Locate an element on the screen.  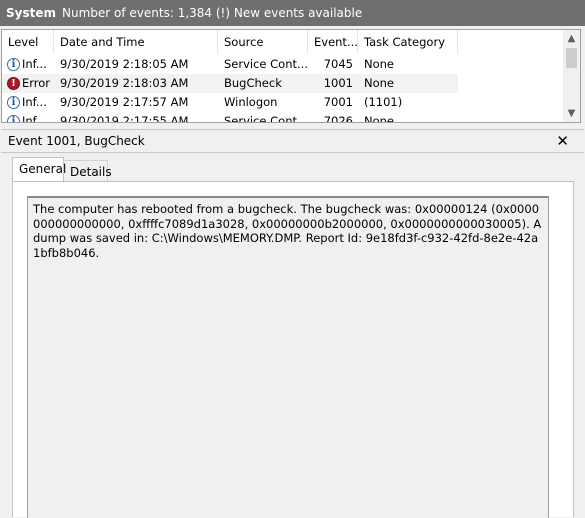
source-cell: Winlogon is located at coordinates (251, 102).